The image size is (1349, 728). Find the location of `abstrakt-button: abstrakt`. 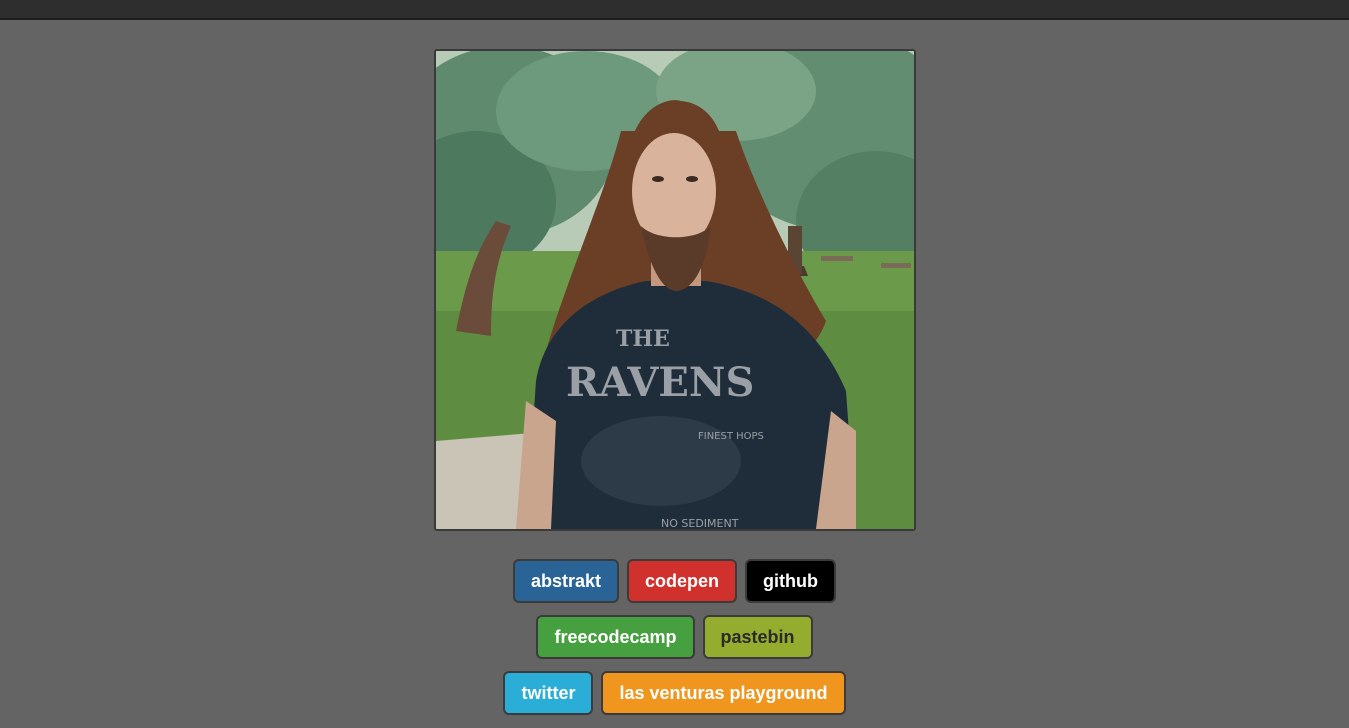

abstrakt-button: abstrakt is located at coordinates (566, 581).